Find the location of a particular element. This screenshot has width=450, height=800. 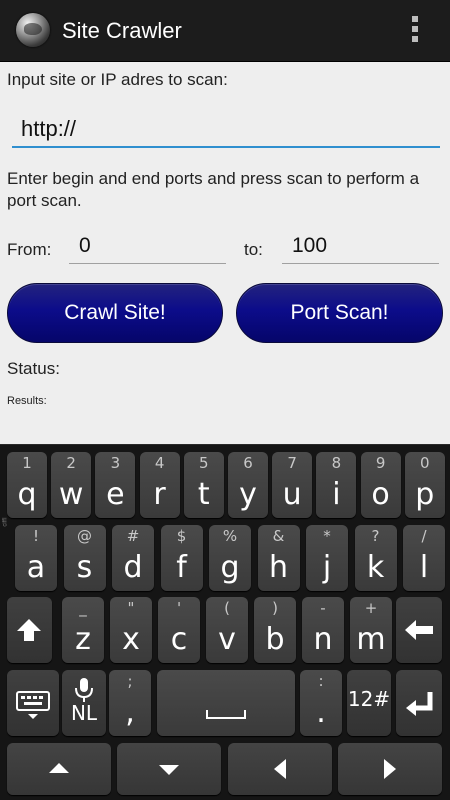

period-alt-label: : is located at coordinates (321, 681).